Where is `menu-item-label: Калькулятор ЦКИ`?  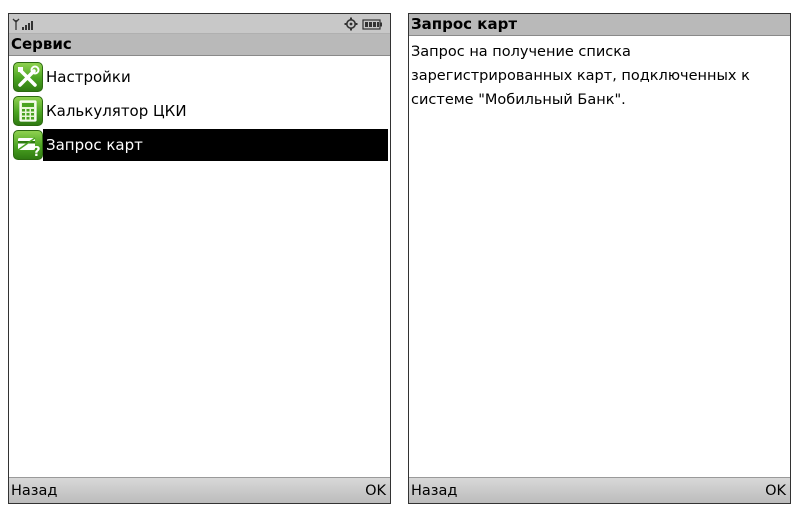 menu-item-label: Калькулятор ЦКИ is located at coordinates (116, 111).